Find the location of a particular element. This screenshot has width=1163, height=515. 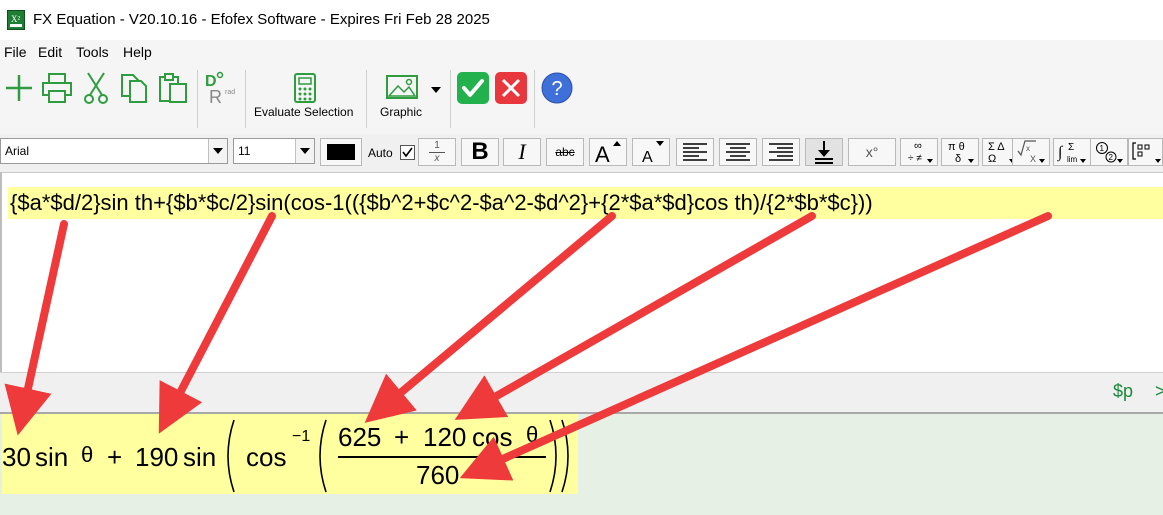

help-button: ? is located at coordinates (557, 88).